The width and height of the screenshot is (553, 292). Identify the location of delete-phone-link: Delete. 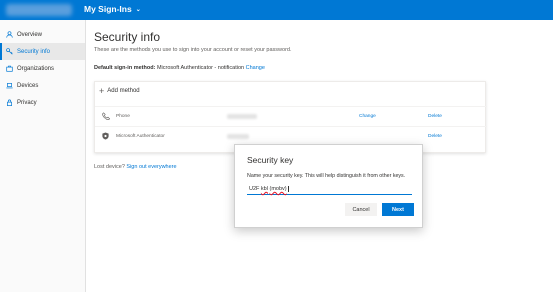
(435, 116).